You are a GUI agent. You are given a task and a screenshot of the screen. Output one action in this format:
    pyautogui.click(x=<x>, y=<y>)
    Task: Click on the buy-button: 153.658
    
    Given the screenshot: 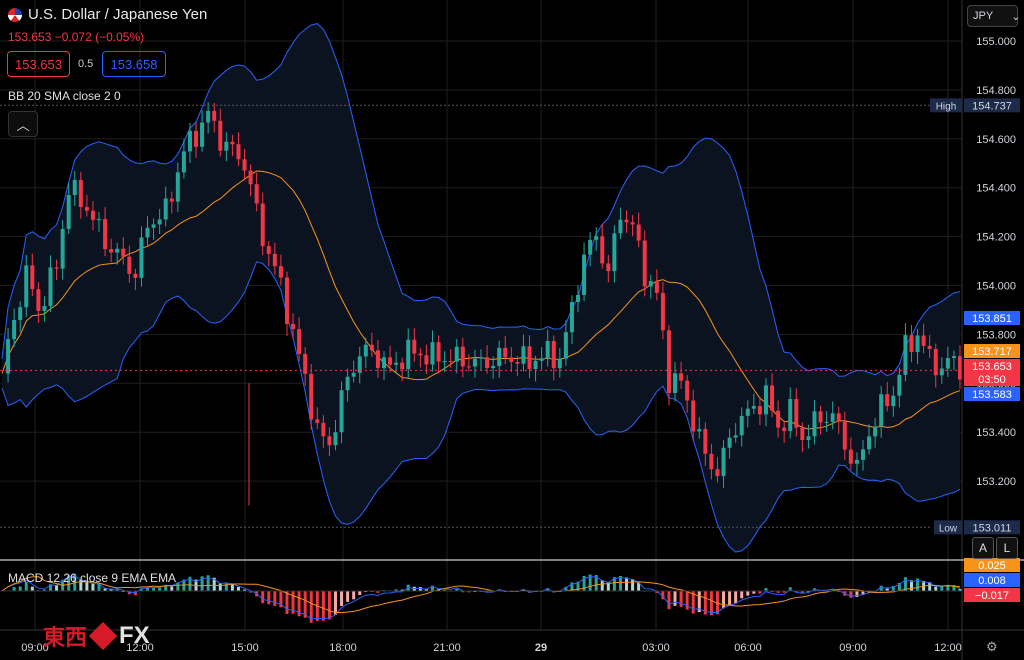 What is the action you would take?
    pyautogui.click(x=134, y=64)
    